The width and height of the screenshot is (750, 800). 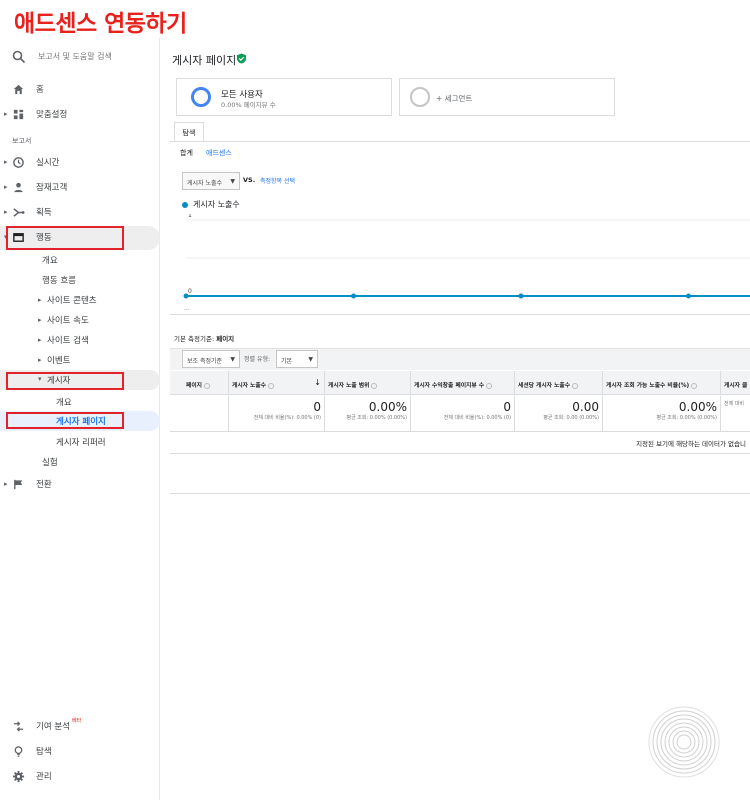 I want to click on sidebar-item-label: 관리, so click(x=44, y=777).